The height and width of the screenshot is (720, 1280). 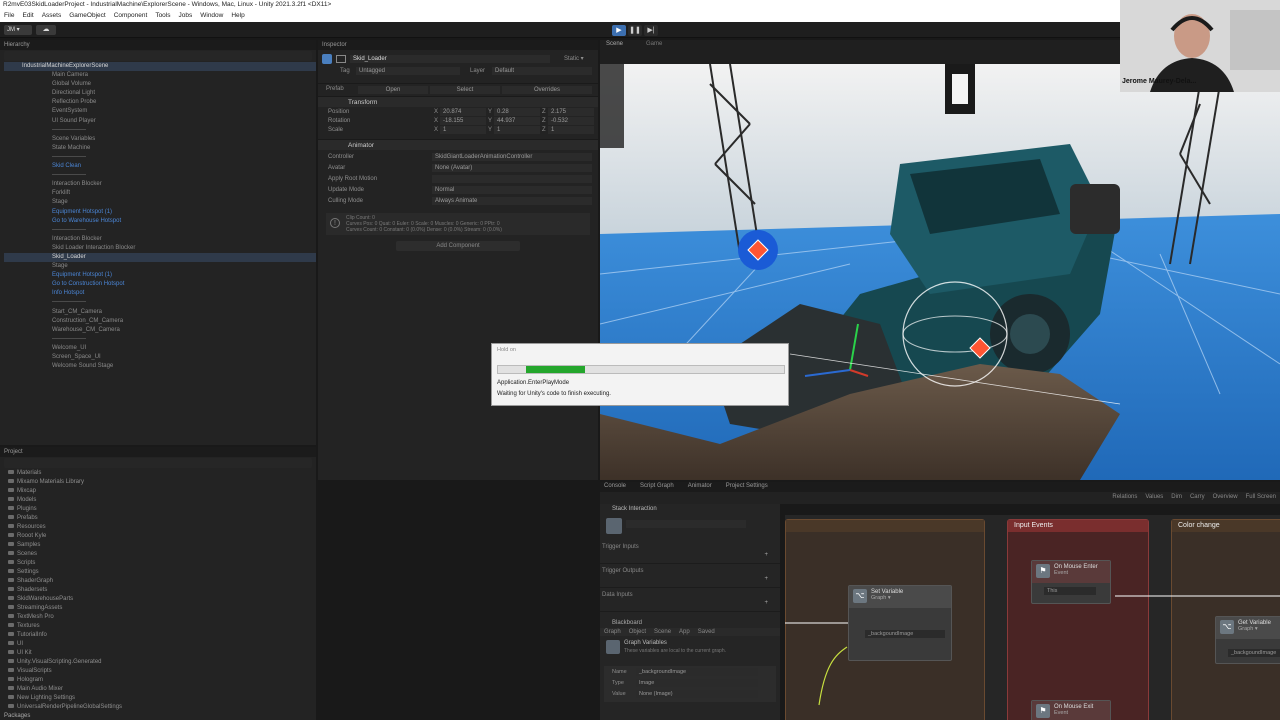 What do you see at coordinates (635, 30) in the screenshot?
I see `pause-button: ❚❚` at bounding box center [635, 30].